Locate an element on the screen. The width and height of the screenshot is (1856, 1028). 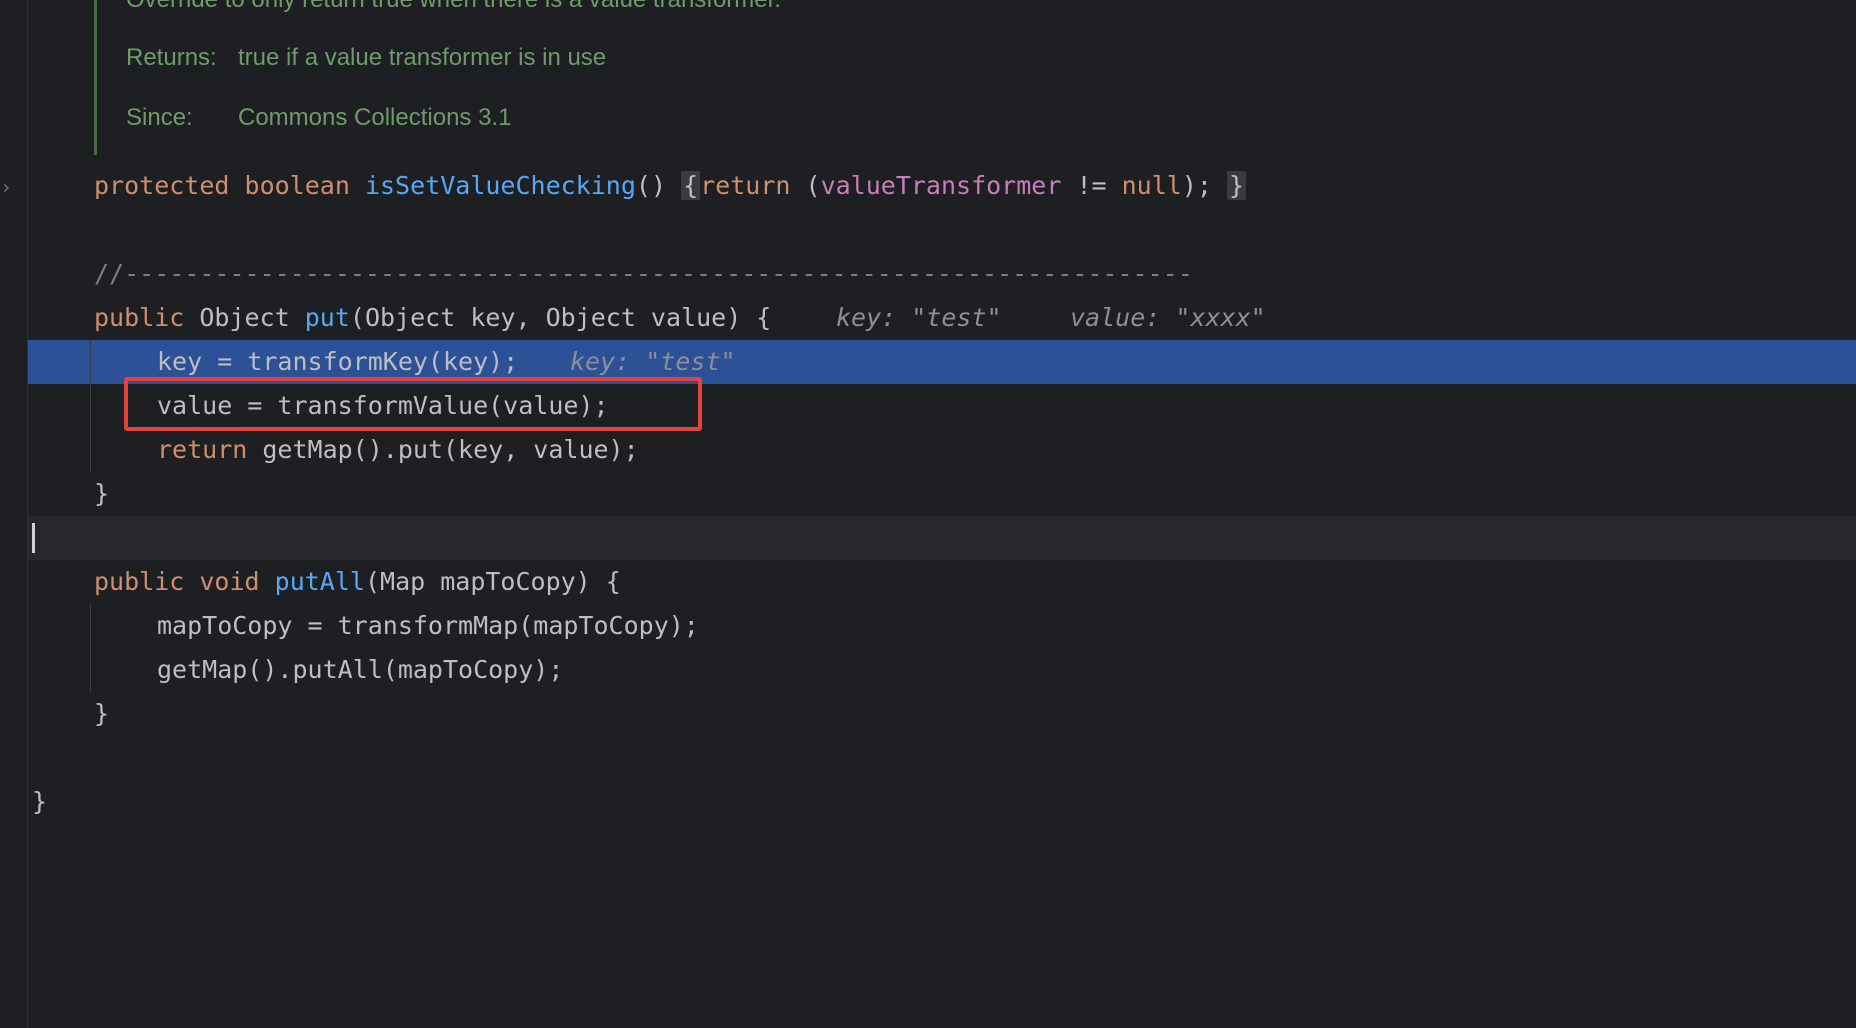
keyword: null is located at coordinates (1151, 185).